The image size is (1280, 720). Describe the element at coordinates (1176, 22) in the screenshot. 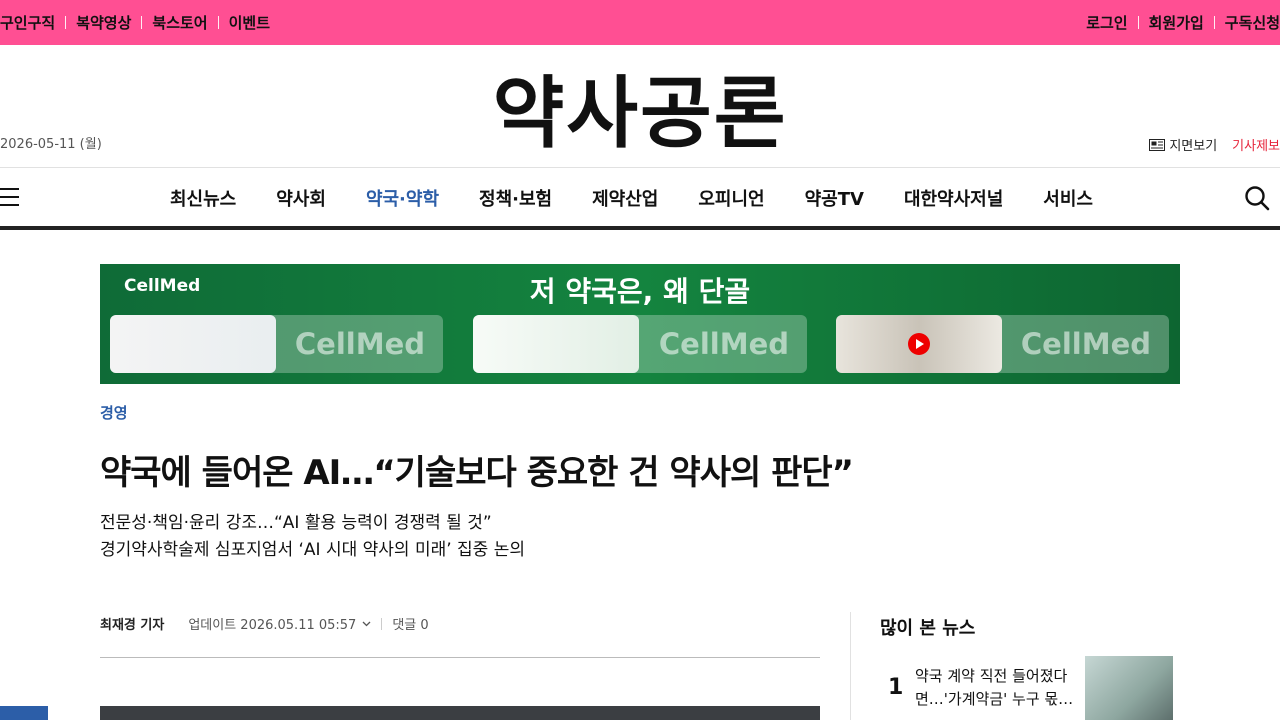

I see `signup-link: 회원가입` at that location.